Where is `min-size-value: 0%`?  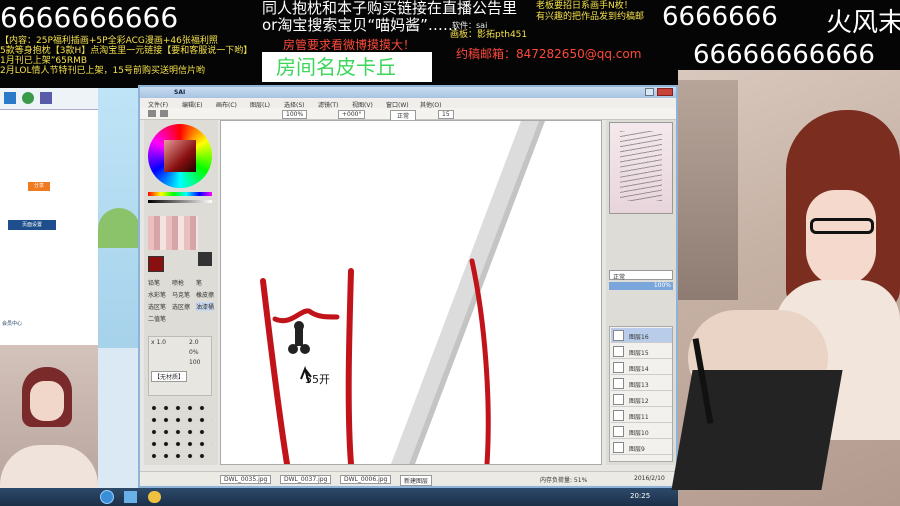 min-size-value: 0% is located at coordinates (194, 352).